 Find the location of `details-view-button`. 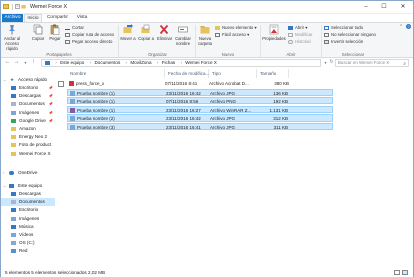

details-view-button is located at coordinates (397, 272).